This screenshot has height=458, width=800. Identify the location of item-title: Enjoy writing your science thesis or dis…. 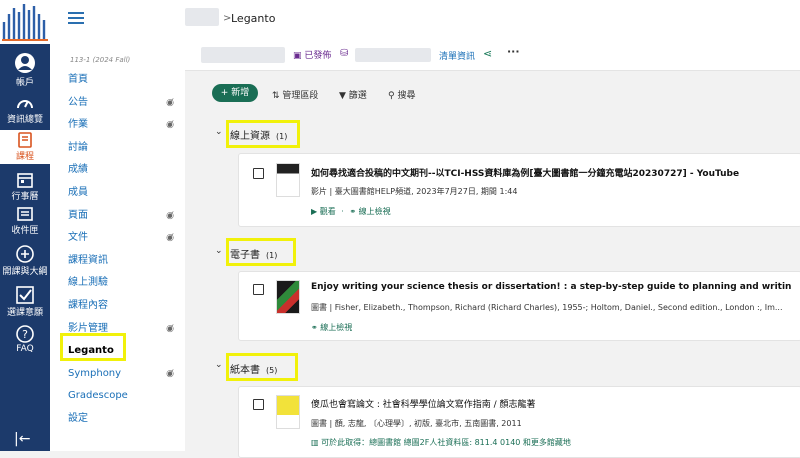
(551, 287).